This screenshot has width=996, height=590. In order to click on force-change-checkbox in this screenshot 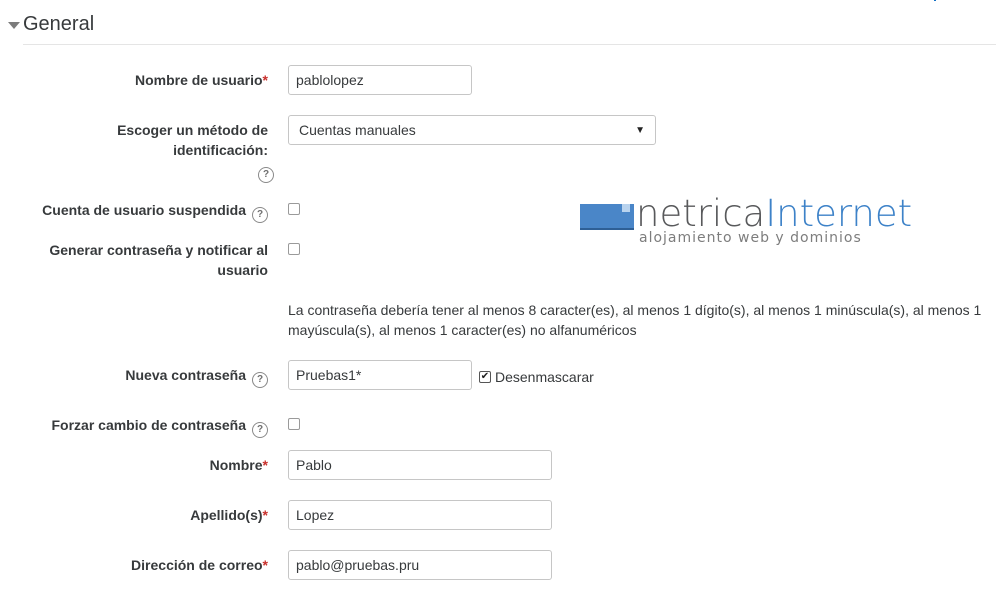, I will do `click(294, 424)`.